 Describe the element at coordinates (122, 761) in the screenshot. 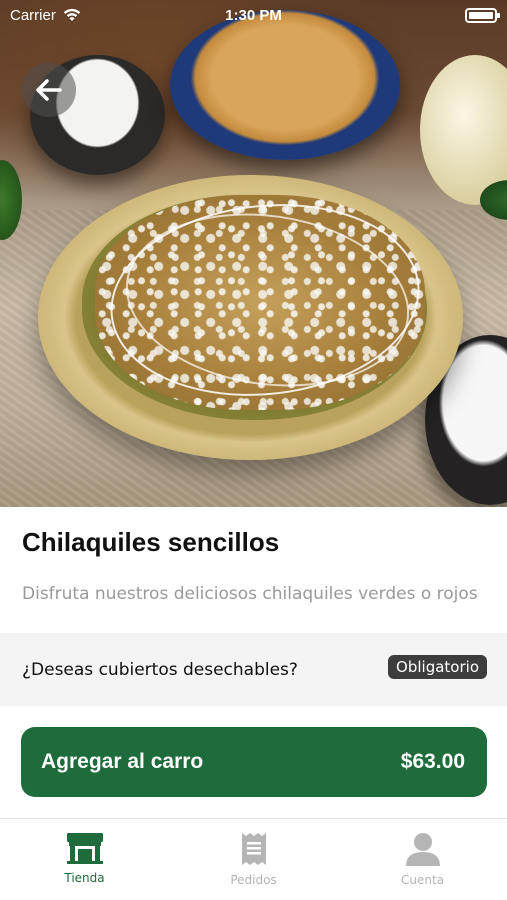

I see `add-to-cart-label: Agregar al carro` at that location.